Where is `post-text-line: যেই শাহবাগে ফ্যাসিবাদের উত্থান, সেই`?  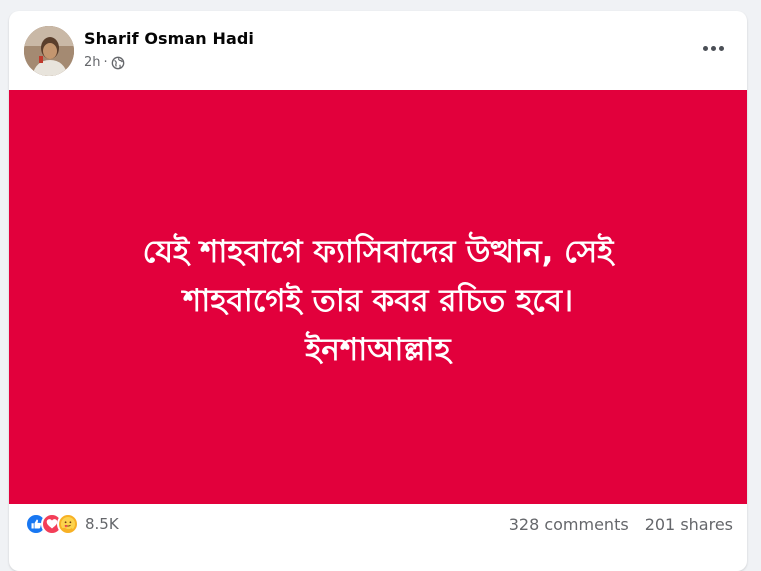
post-text-line: যেই শাহবাগে ফ্যাসিবাদের উত্থান, সেই is located at coordinates (378, 251).